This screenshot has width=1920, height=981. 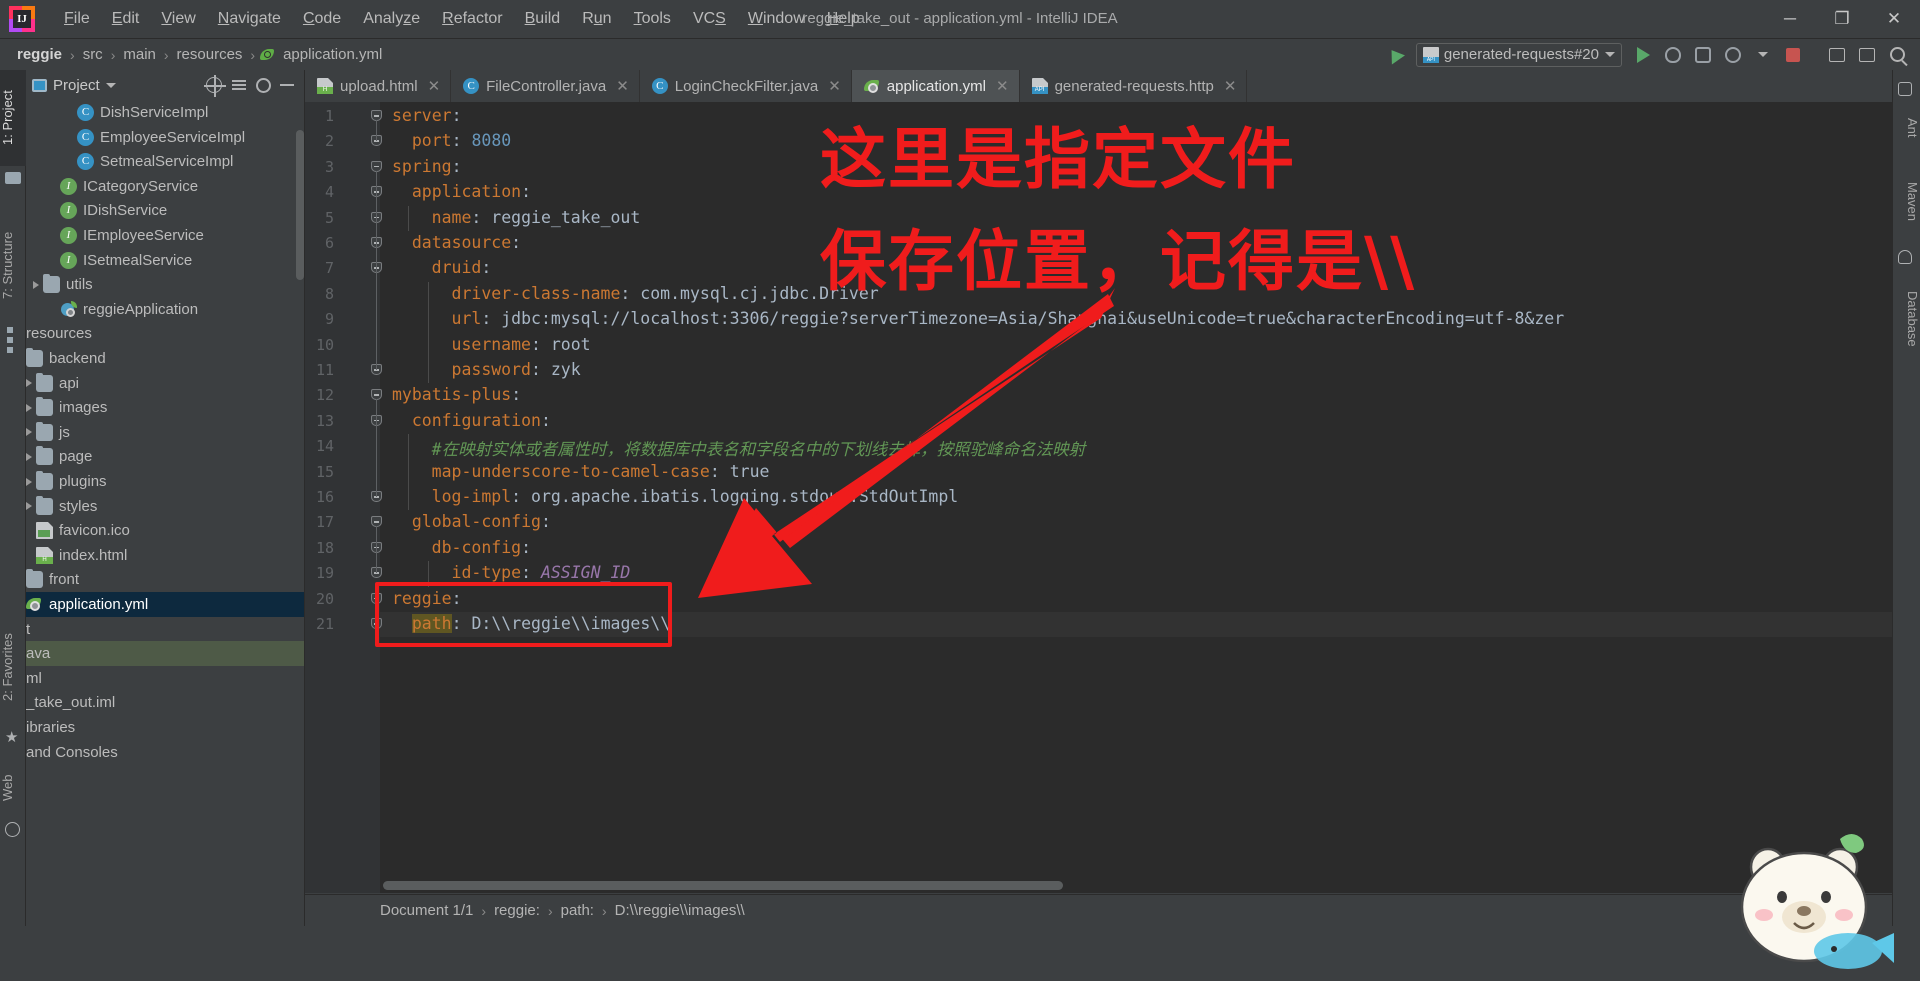 I want to click on tree-item-employeeserviceimpl: C EmployeeServiceImpl, so click(x=165, y=137).